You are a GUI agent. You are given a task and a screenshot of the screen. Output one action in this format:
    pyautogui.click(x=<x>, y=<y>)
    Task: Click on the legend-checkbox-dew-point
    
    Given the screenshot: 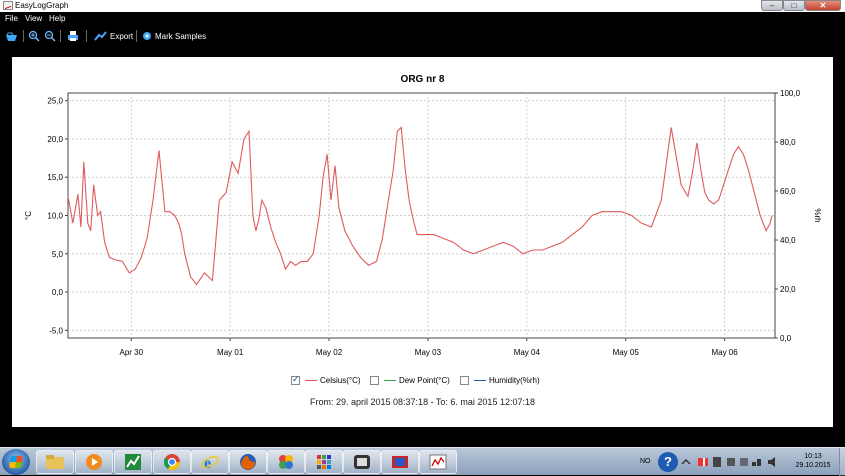 What is the action you would take?
    pyautogui.click(x=374, y=380)
    